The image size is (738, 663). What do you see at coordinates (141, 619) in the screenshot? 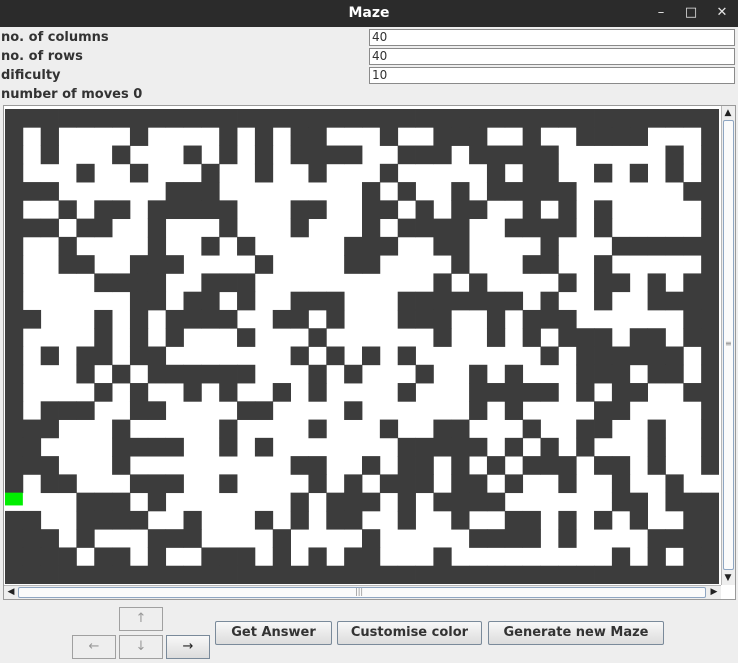
I see `move-up-button: ↑` at bounding box center [141, 619].